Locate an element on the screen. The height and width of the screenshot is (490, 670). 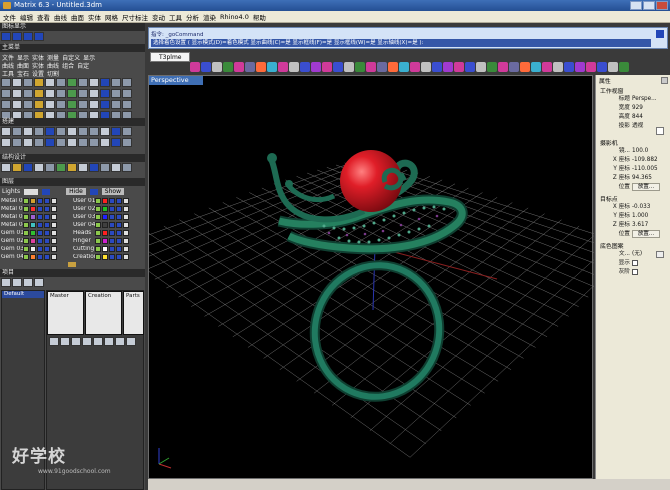
collapse-handle-icon is located at coordinates (72, 264).